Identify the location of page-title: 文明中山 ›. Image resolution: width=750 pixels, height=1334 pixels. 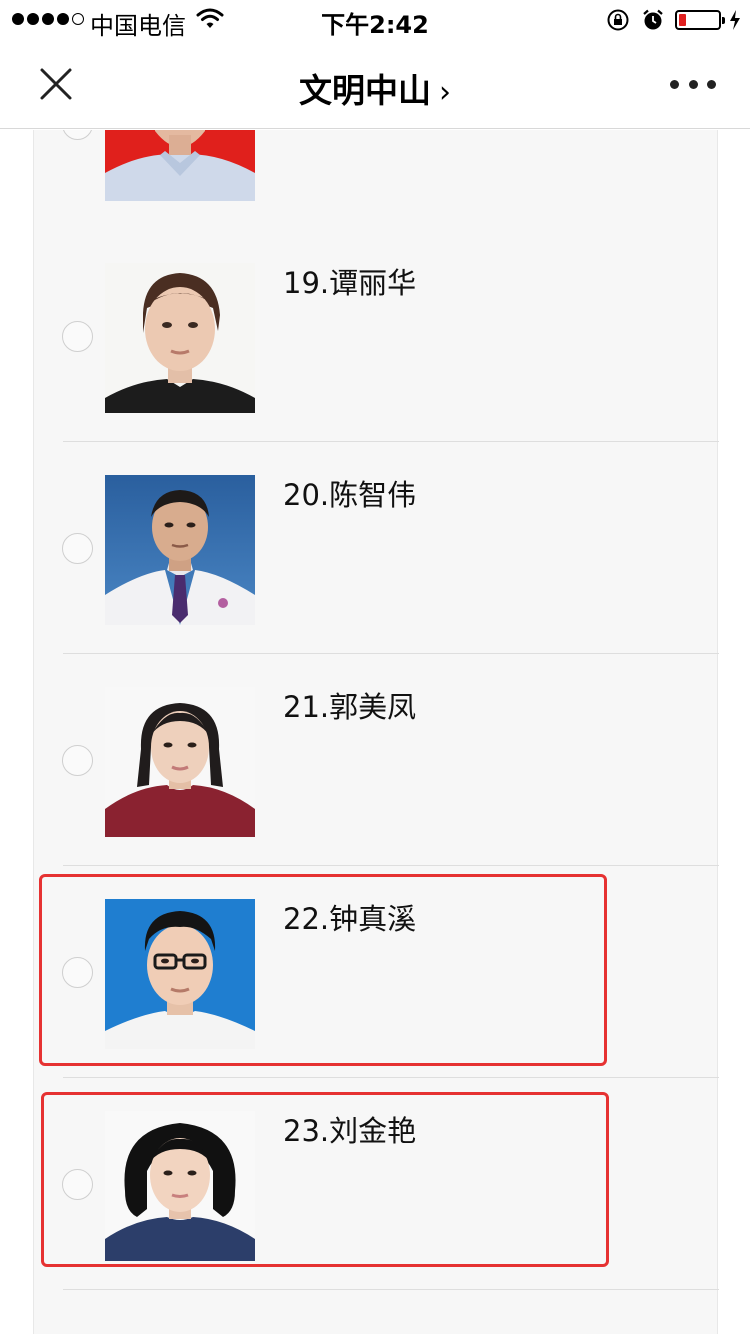
(375, 88).